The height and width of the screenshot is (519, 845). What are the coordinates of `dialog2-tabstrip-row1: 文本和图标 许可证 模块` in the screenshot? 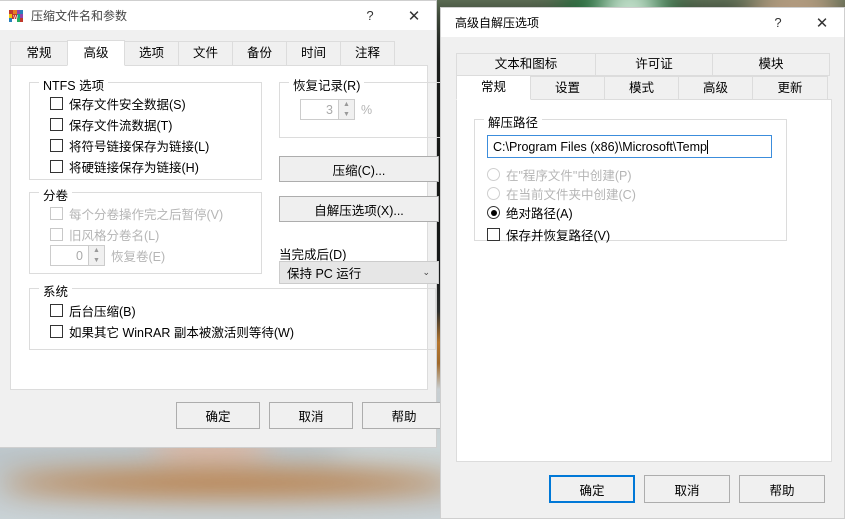 It's located at (643, 64).